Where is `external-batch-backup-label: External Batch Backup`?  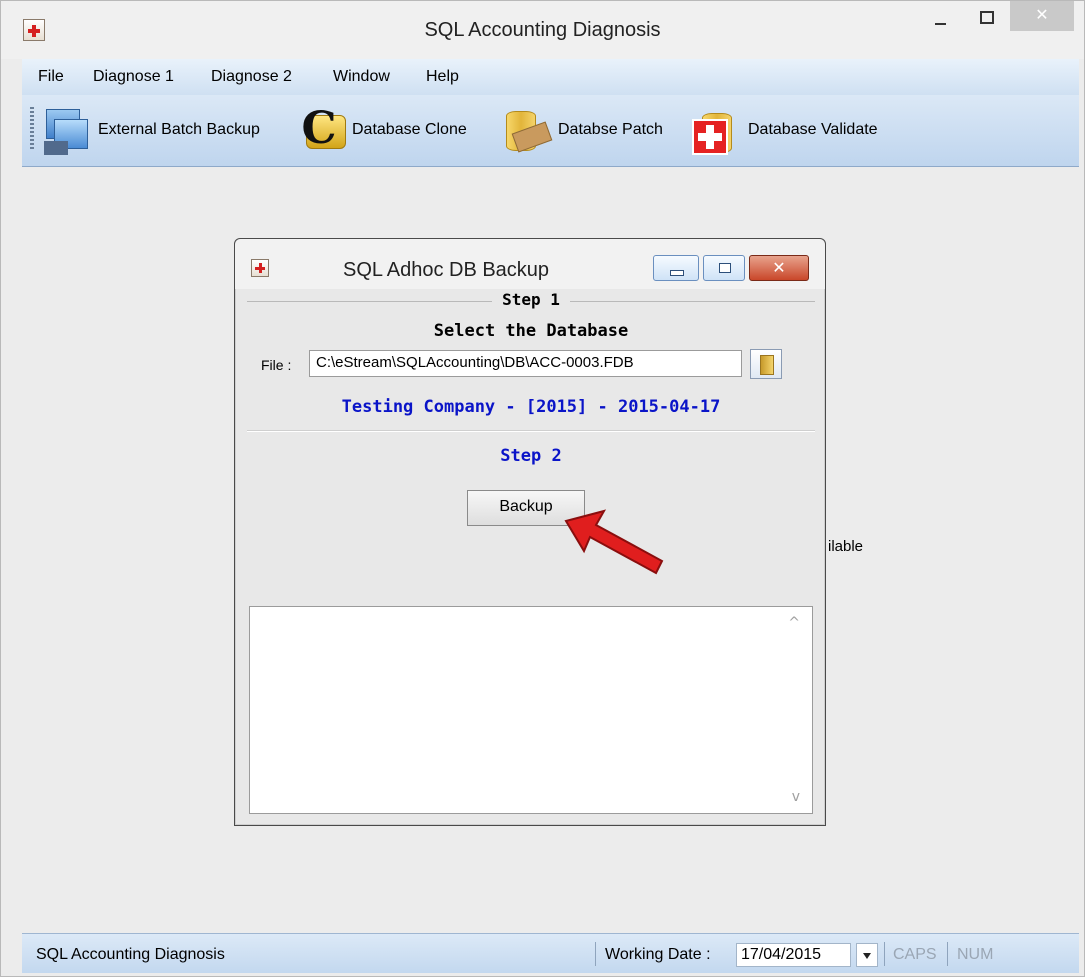 external-batch-backup-label: External Batch Backup is located at coordinates (179, 129).